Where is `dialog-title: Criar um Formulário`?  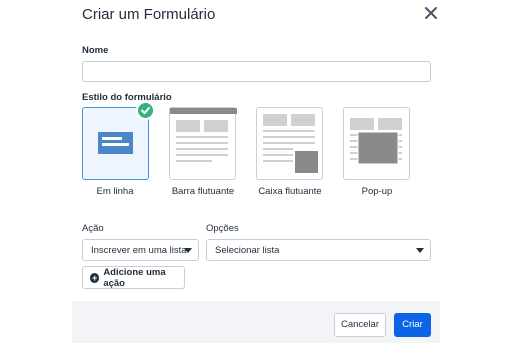
dialog-title: Criar um Formulário is located at coordinates (149, 14).